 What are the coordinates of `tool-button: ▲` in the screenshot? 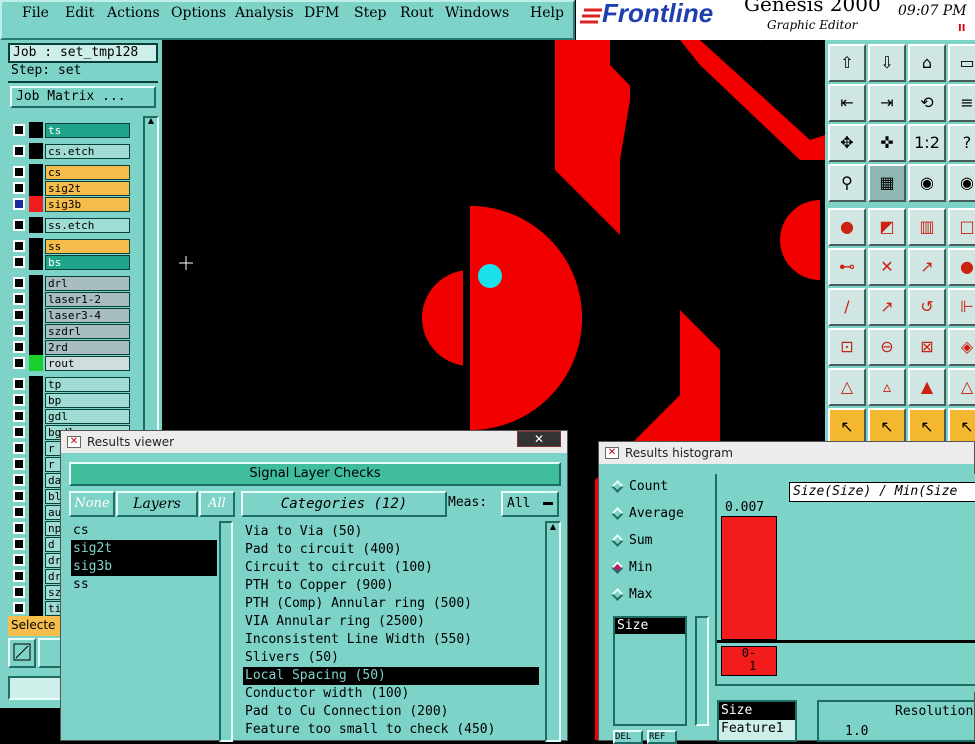 It's located at (927, 387).